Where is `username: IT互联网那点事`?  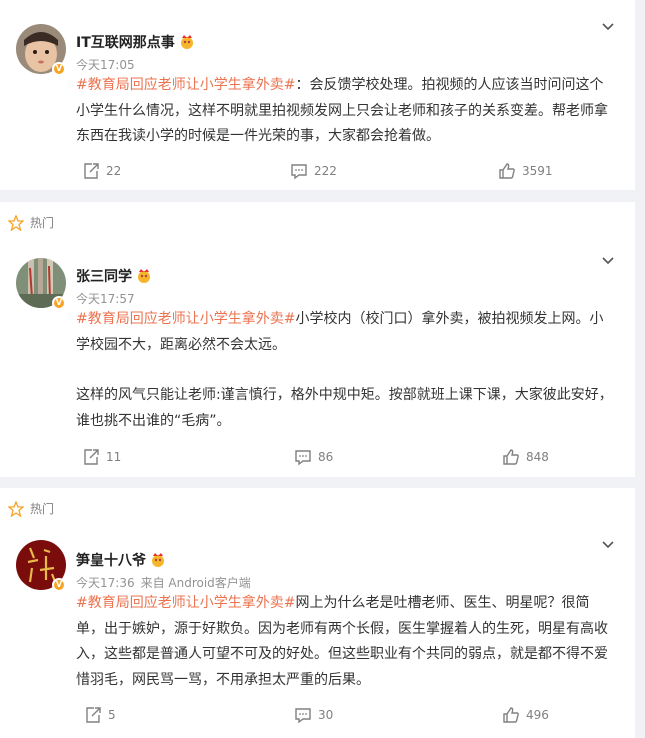 username: IT互联网那点事 is located at coordinates (125, 42).